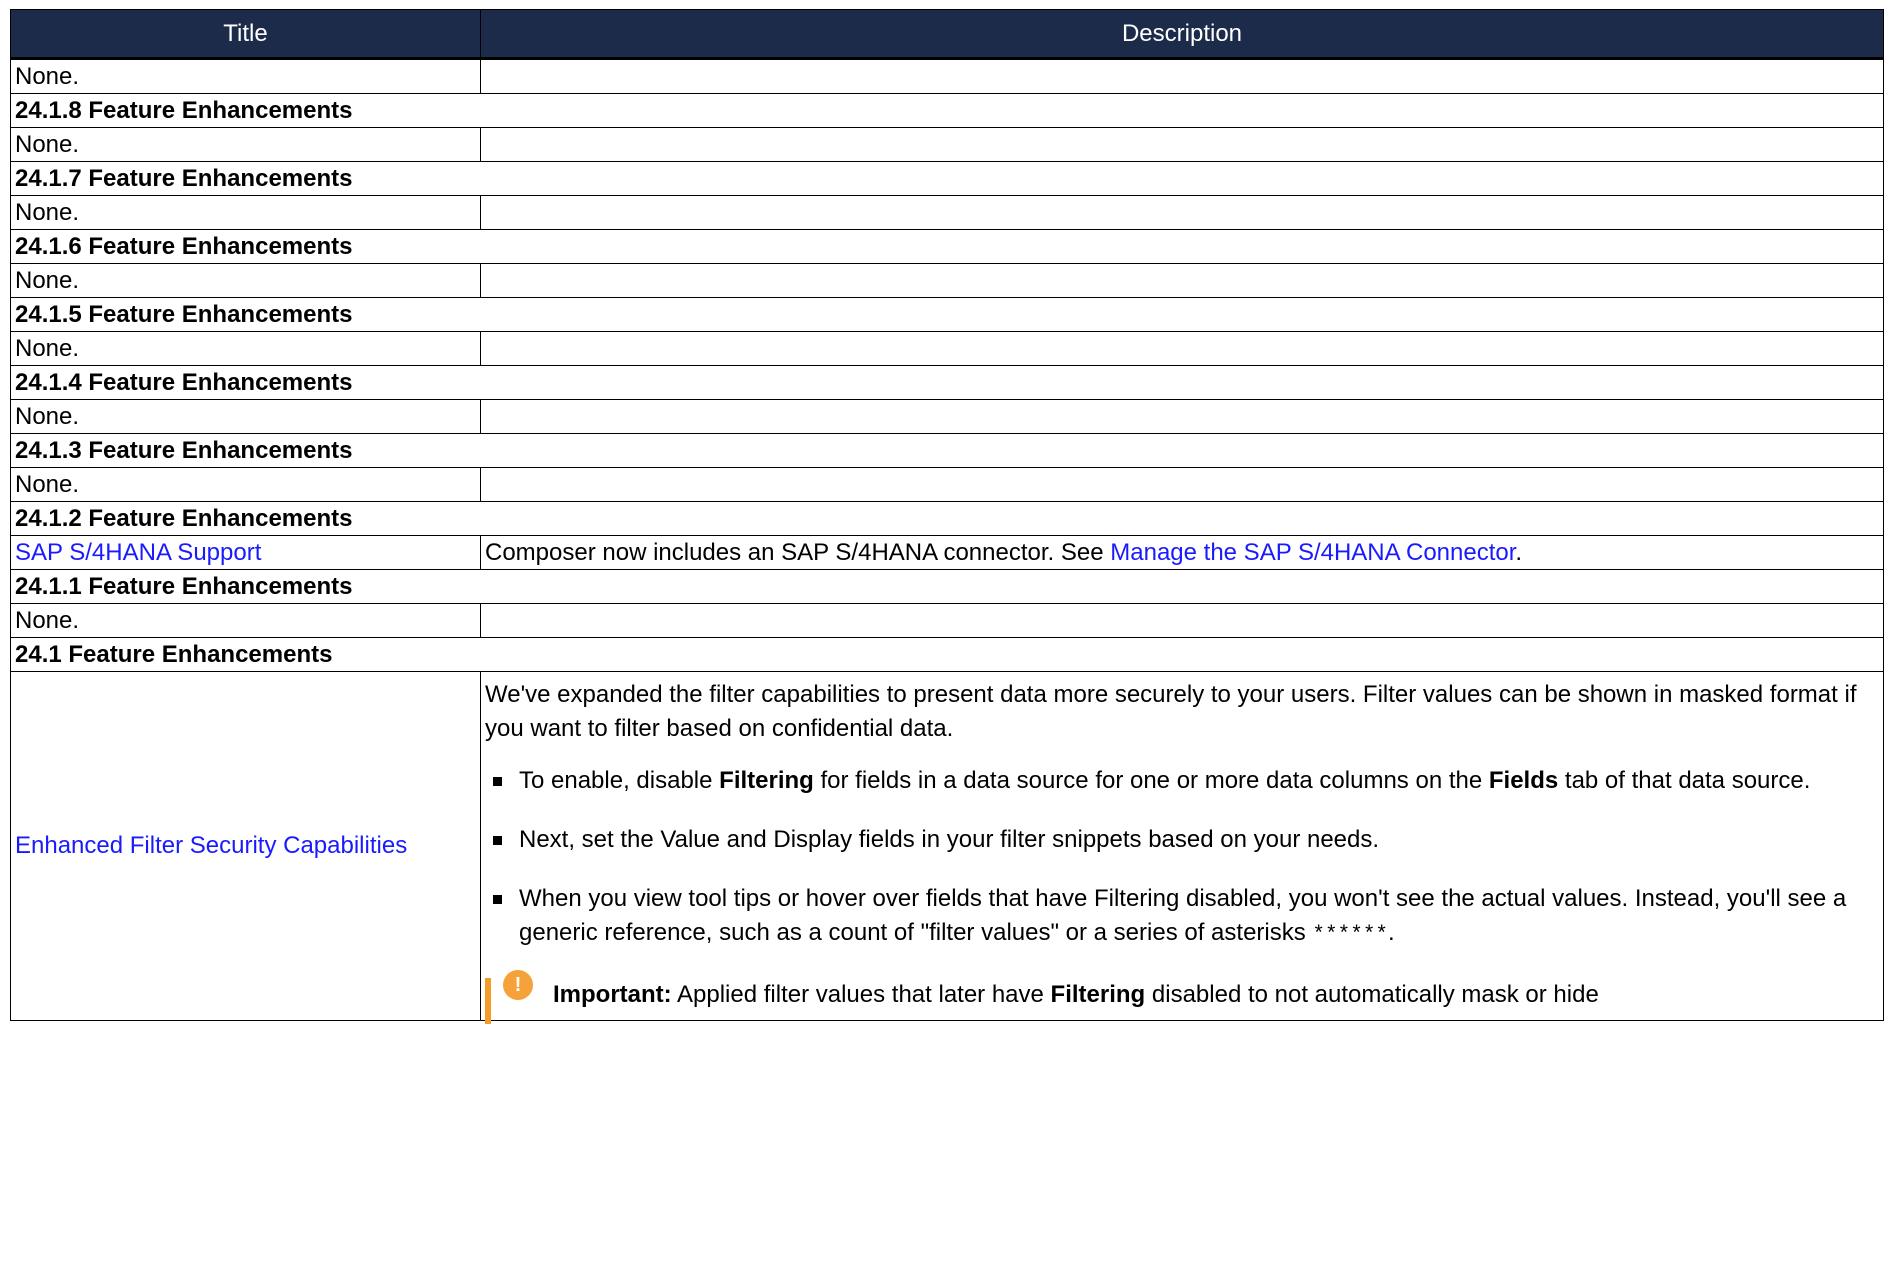  I want to click on section-row: 24.1.7 Feature Enhancements, so click(947, 178).